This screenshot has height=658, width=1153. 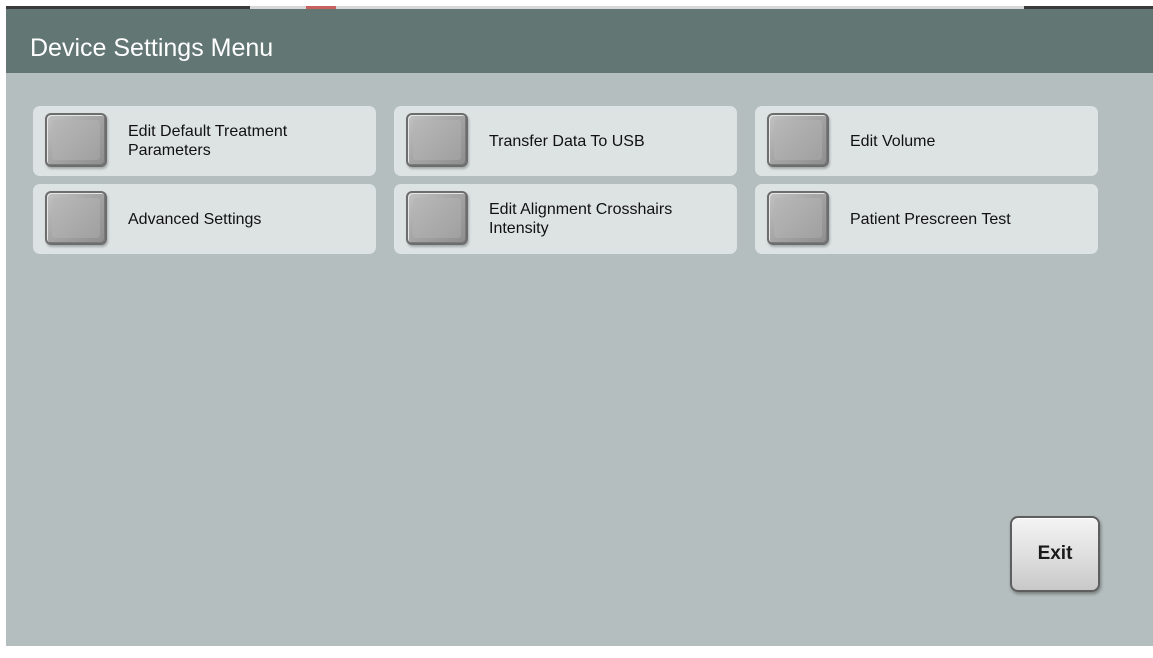 What do you see at coordinates (152, 48) in the screenshot?
I see `page-title: Device Settings Menu` at bounding box center [152, 48].